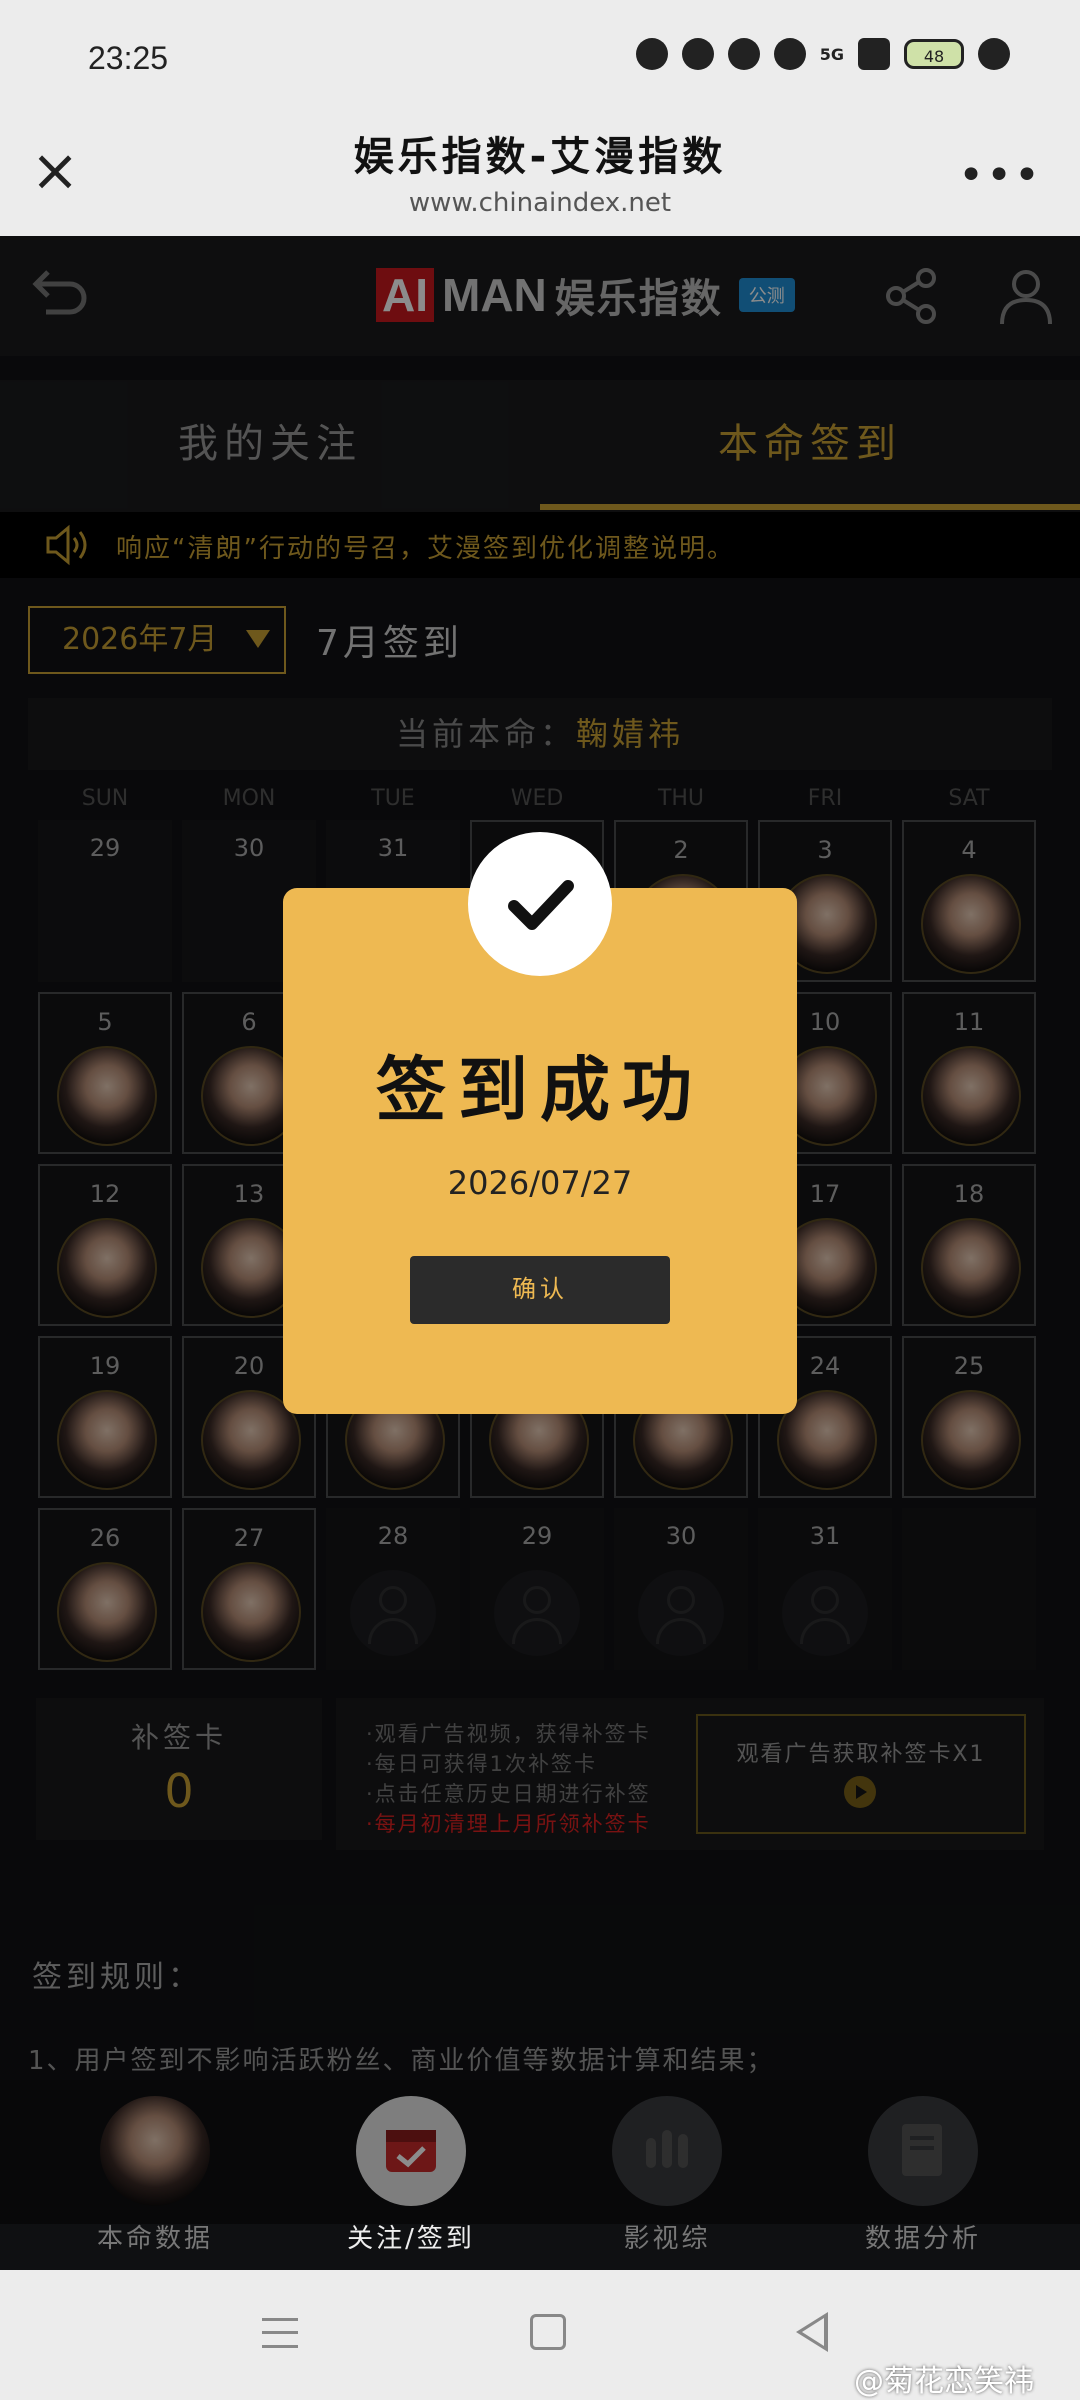 The image size is (1080, 2400). Describe the element at coordinates (280, 2333) in the screenshot. I see `menu-icon` at that location.